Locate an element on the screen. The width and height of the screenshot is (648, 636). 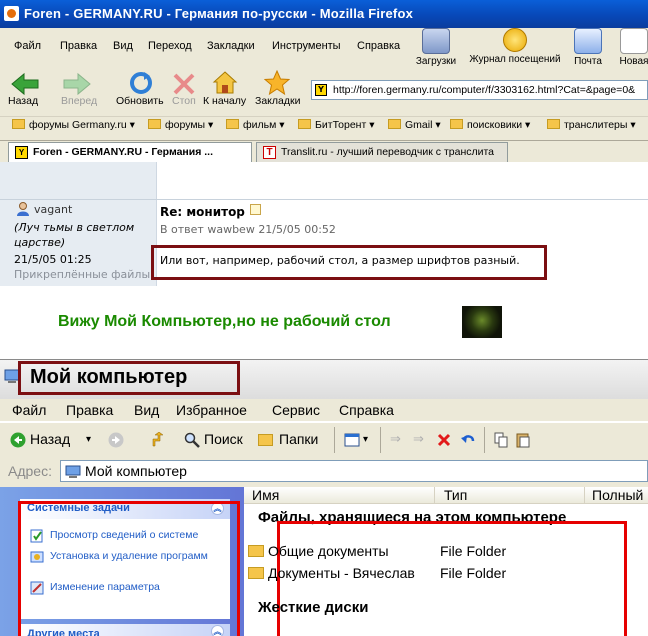
menu-tools: Сервис is located at coordinates (296, 410).